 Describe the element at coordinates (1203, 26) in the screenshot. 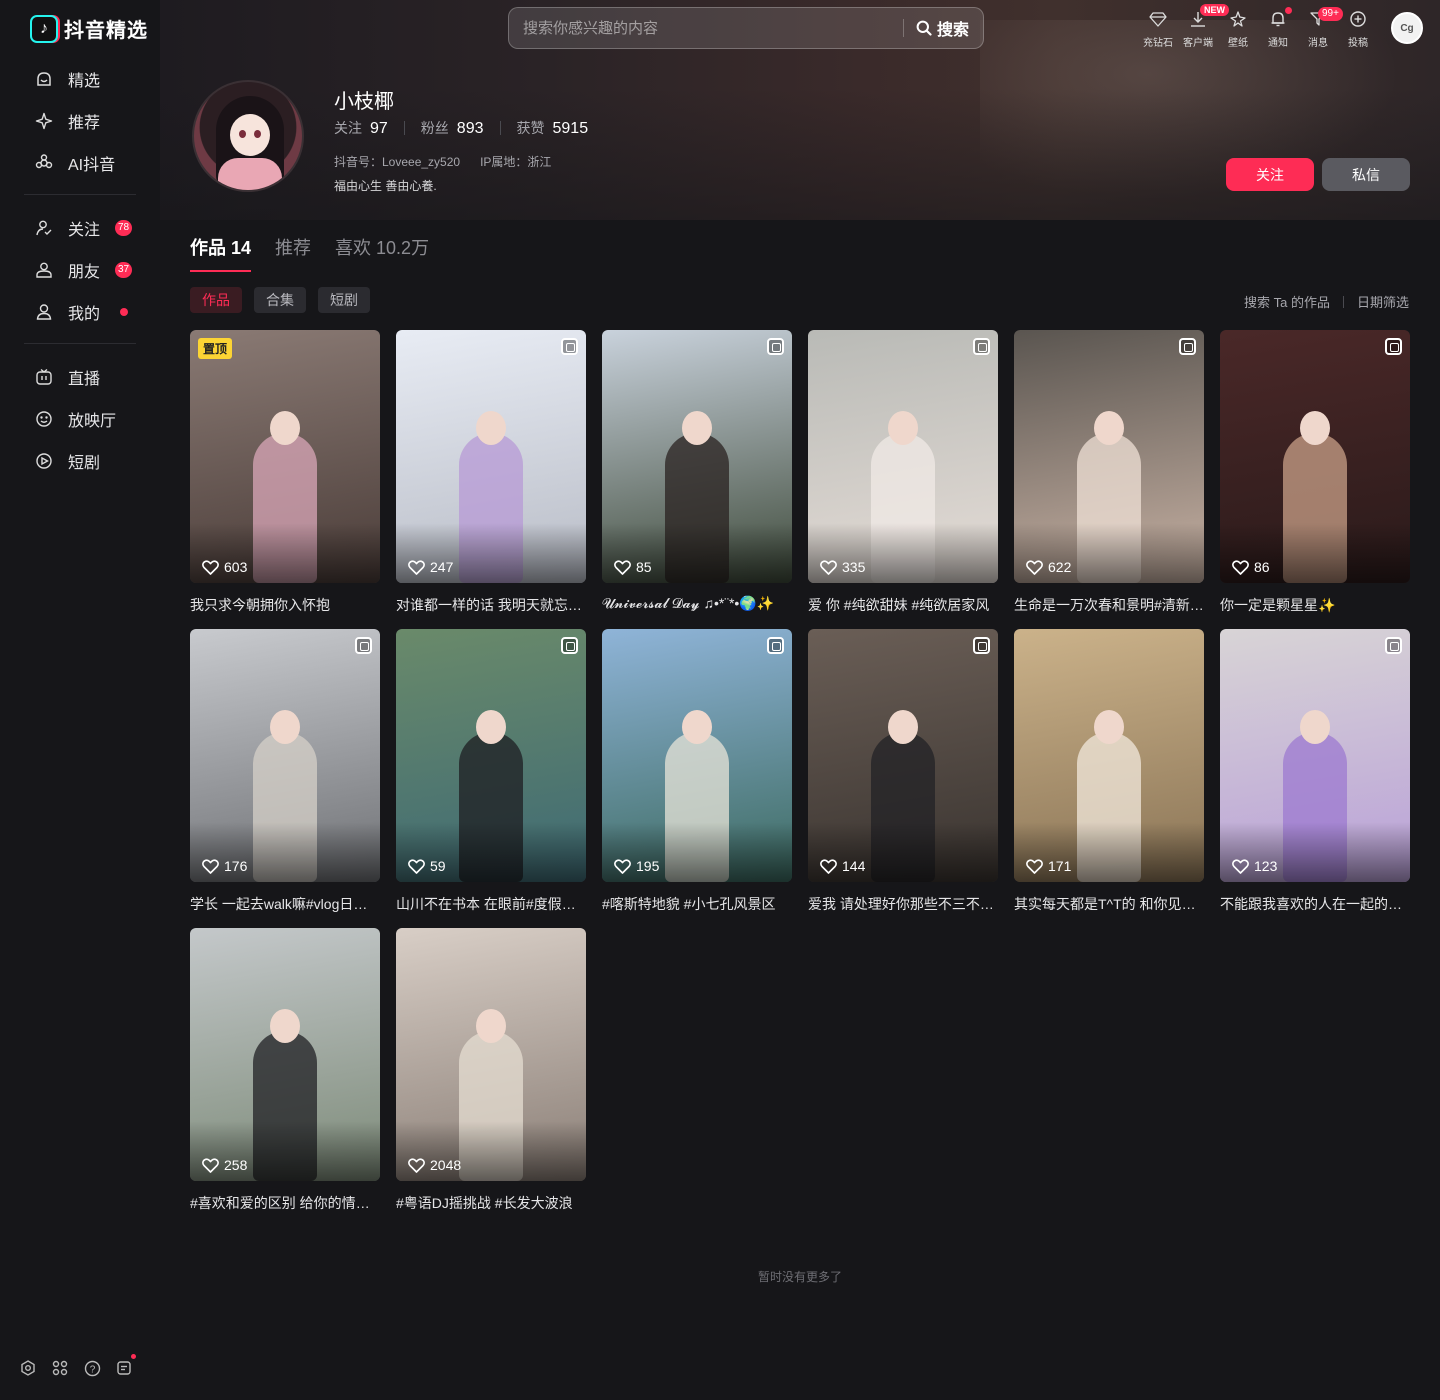

I see `toolbar-download: 客户端 NEW` at that location.